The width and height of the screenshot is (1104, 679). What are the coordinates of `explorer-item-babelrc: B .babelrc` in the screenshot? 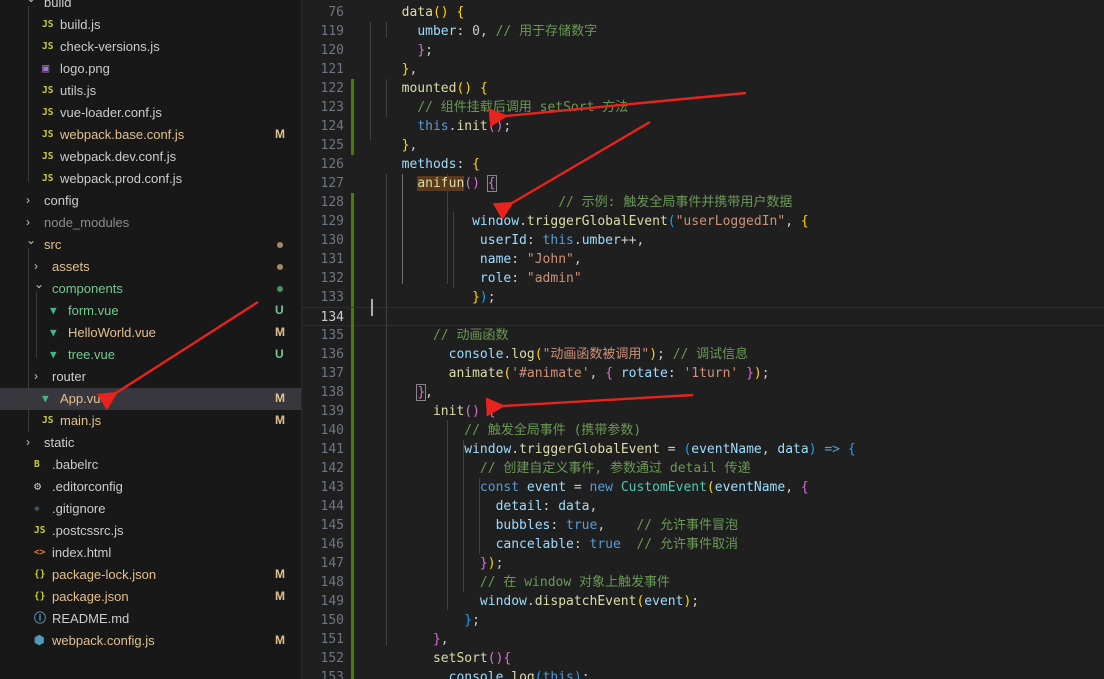 It's located at (150, 465).